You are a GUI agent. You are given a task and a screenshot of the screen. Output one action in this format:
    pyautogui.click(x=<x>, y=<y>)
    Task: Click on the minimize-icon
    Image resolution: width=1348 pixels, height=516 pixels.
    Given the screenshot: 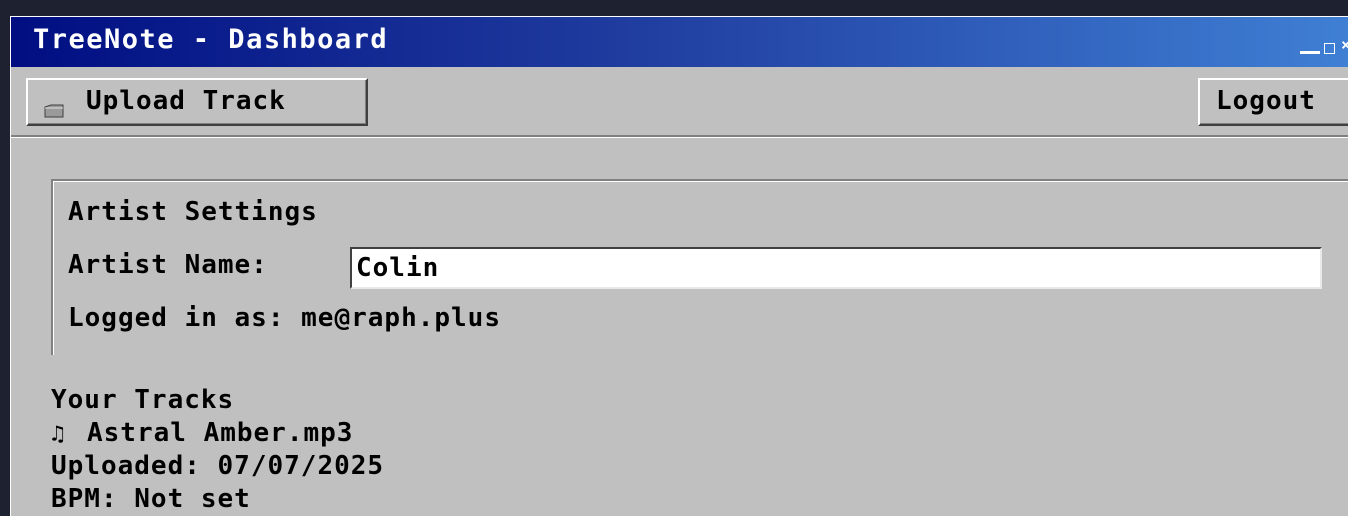 What is the action you would take?
    pyautogui.click(x=1310, y=52)
    